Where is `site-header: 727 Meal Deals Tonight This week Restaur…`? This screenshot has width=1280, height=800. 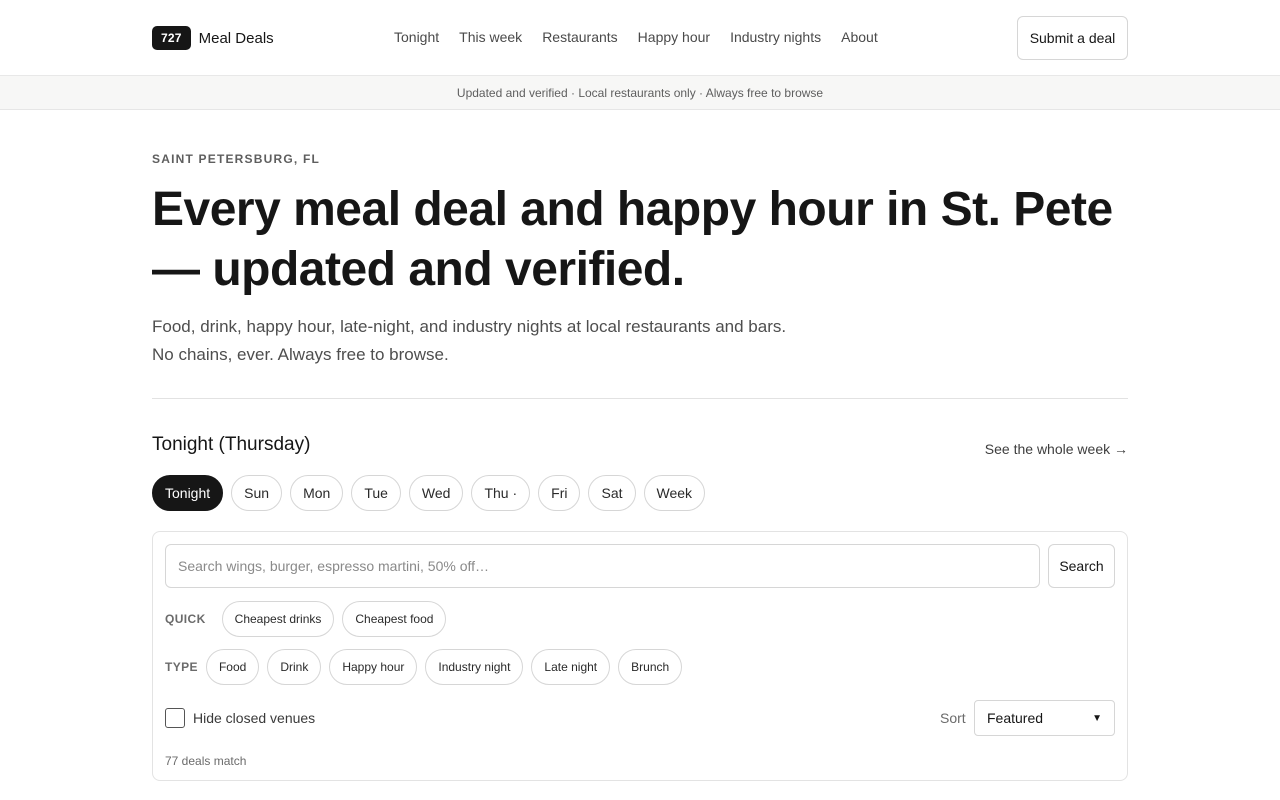
site-header: 727 Meal Deals Tonight This week Restaur… is located at coordinates (640, 38).